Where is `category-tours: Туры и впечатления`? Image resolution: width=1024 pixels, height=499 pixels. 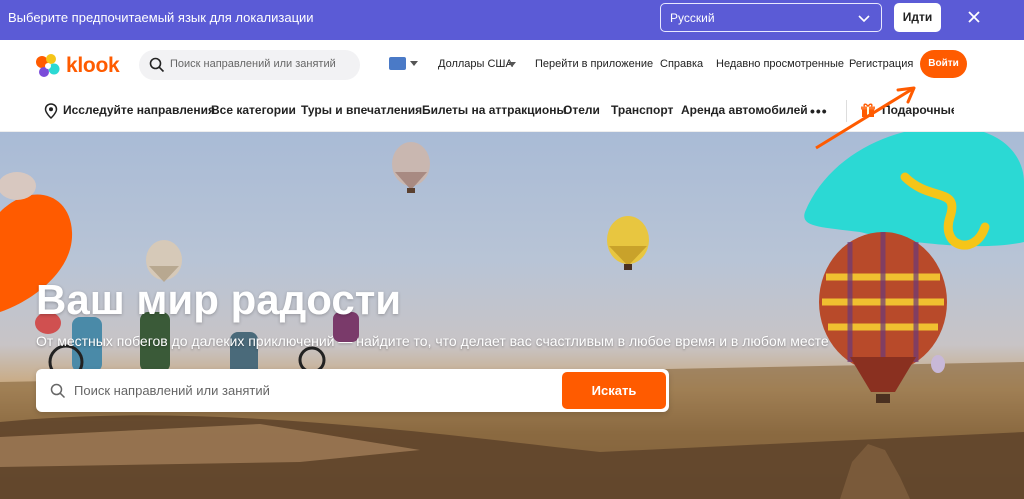
category-tours: Туры и впечатления is located at coordinates (361, 110).